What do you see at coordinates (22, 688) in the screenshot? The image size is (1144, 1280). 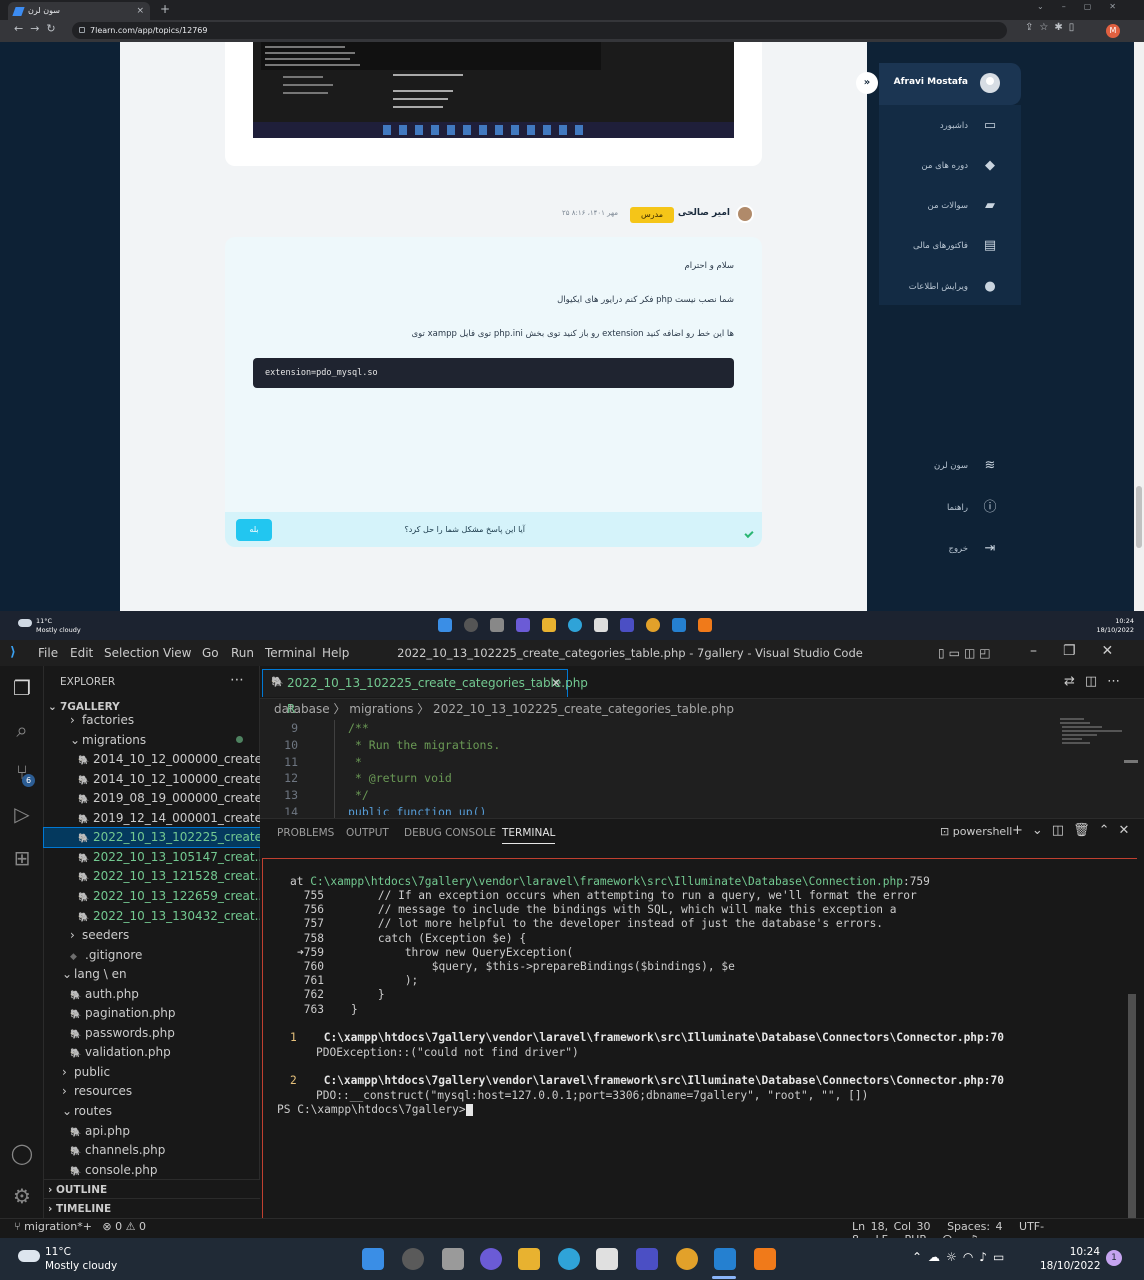 I see `explorer-icon: ❐` at bounding box center [22, 688].